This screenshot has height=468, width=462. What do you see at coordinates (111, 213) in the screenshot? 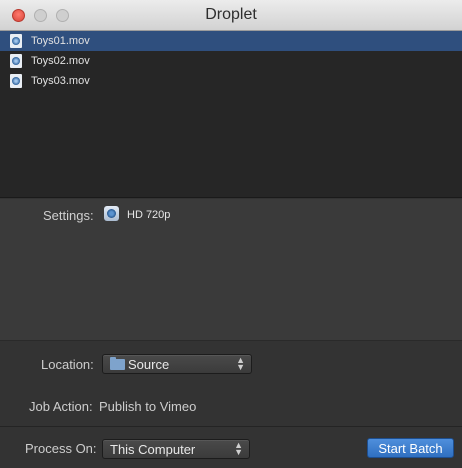
I see `compressor-setting-icon` at bounding box center [111, 213].